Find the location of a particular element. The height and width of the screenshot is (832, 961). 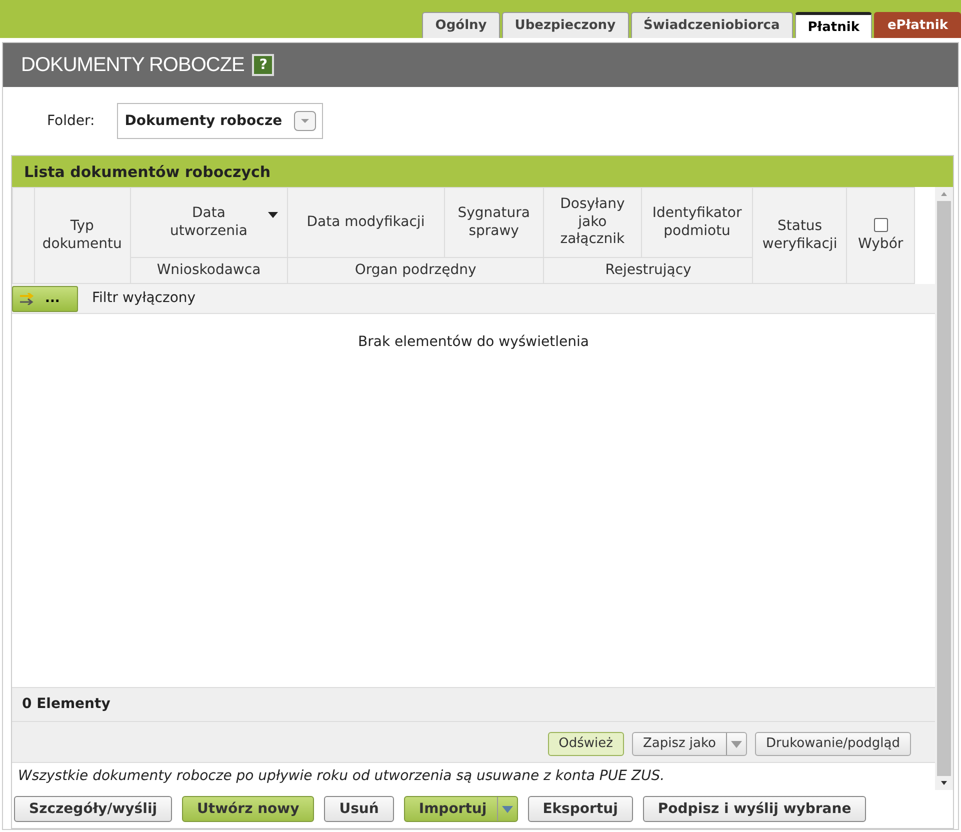

folder-dropdown: Dokumenty robocze is located at coordinates (220, 121).